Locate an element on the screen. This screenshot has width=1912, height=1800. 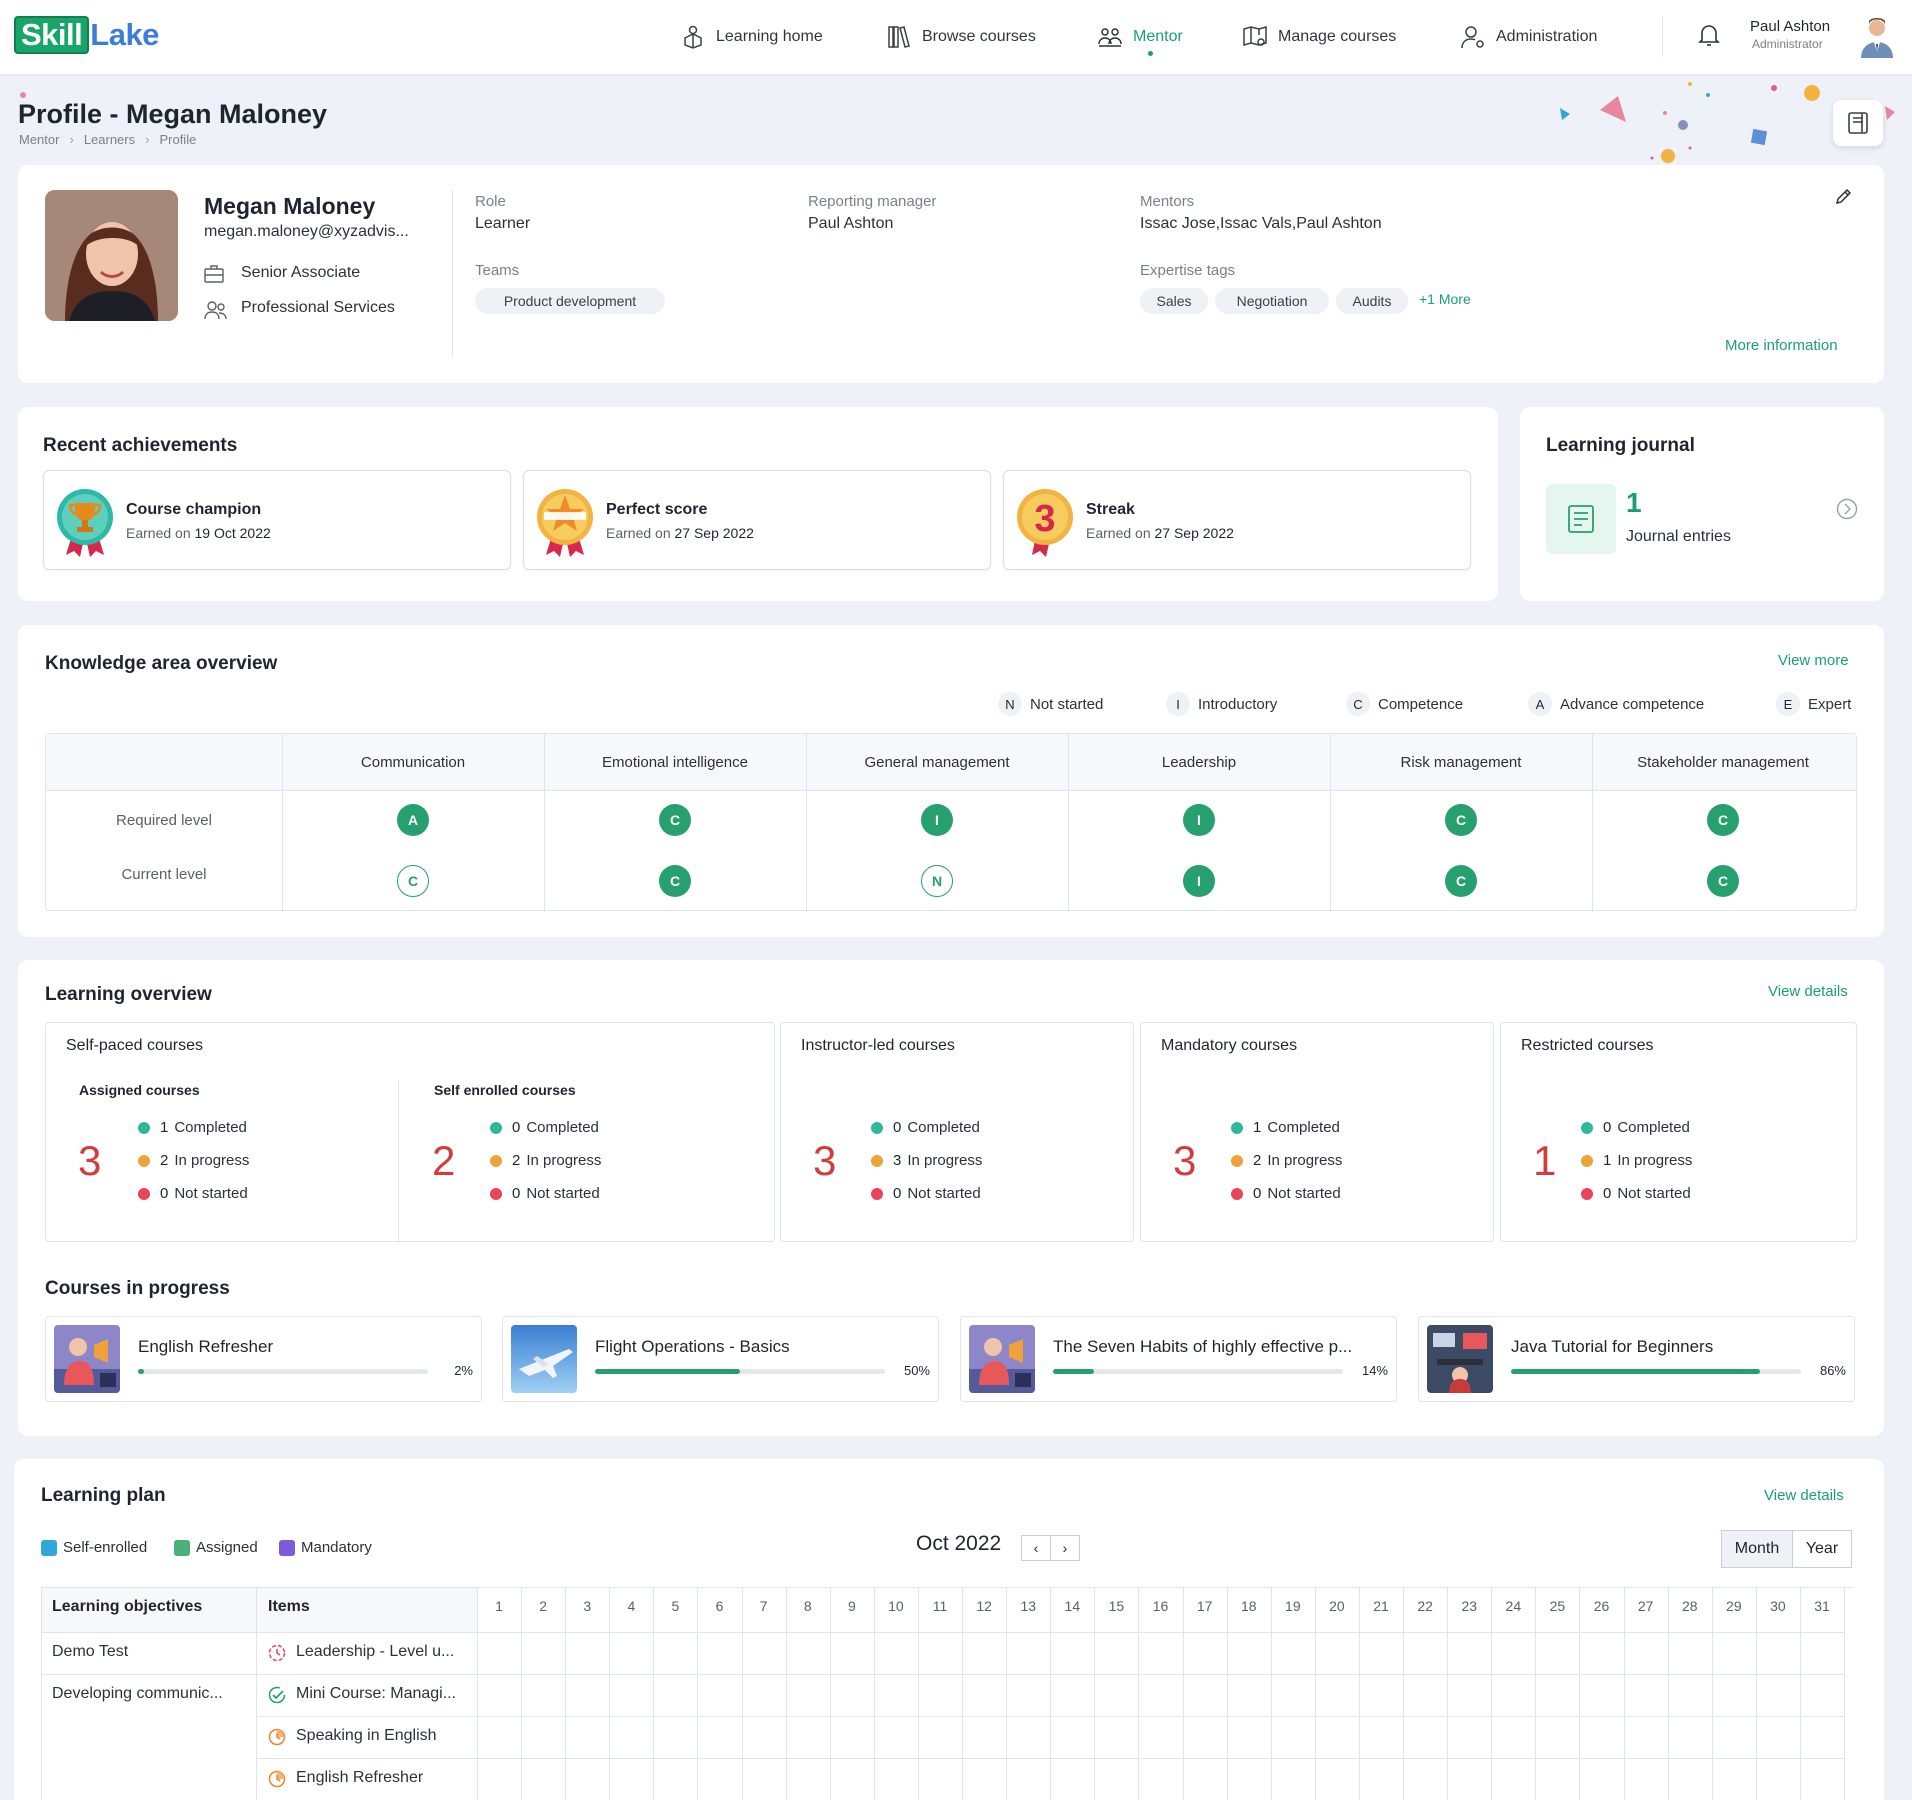
manage-courses-icon is located at coordinates (1255, 36).